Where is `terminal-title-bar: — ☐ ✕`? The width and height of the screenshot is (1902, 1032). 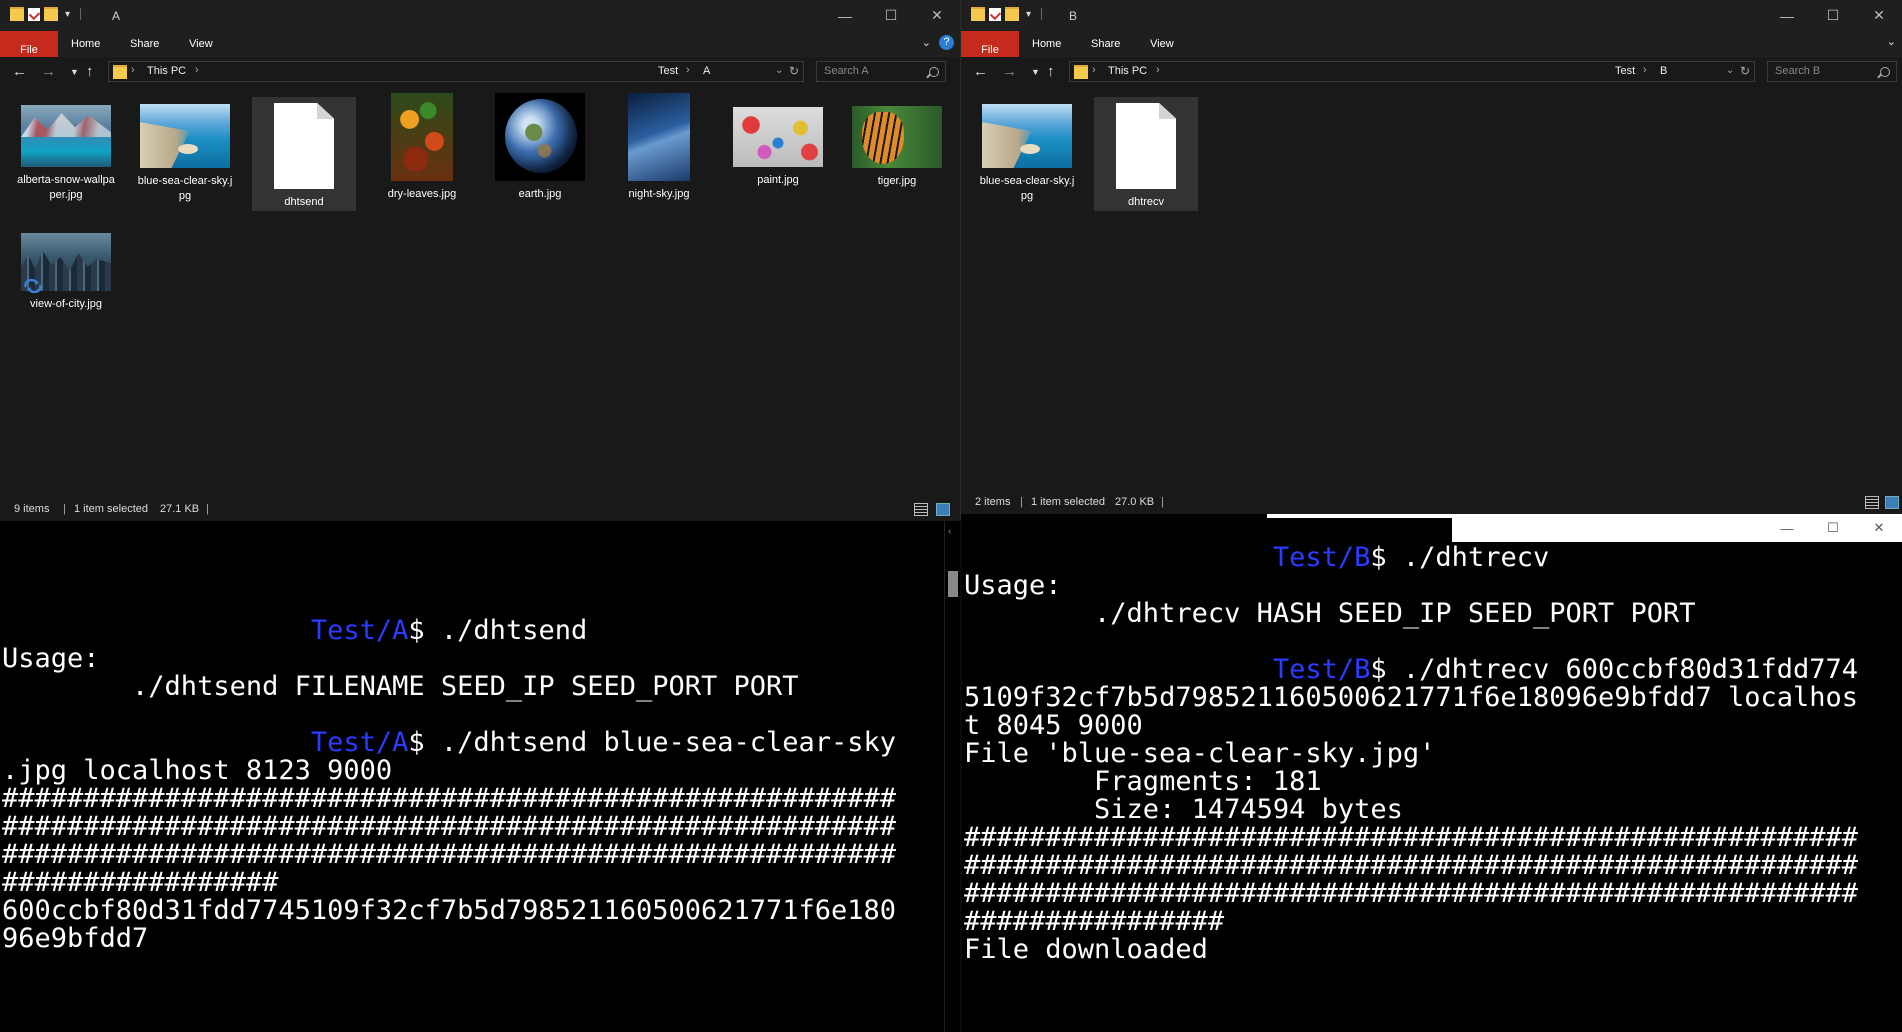 terminal-title-bar: — ☐ ✕ is located at coordinates (1432, 528).